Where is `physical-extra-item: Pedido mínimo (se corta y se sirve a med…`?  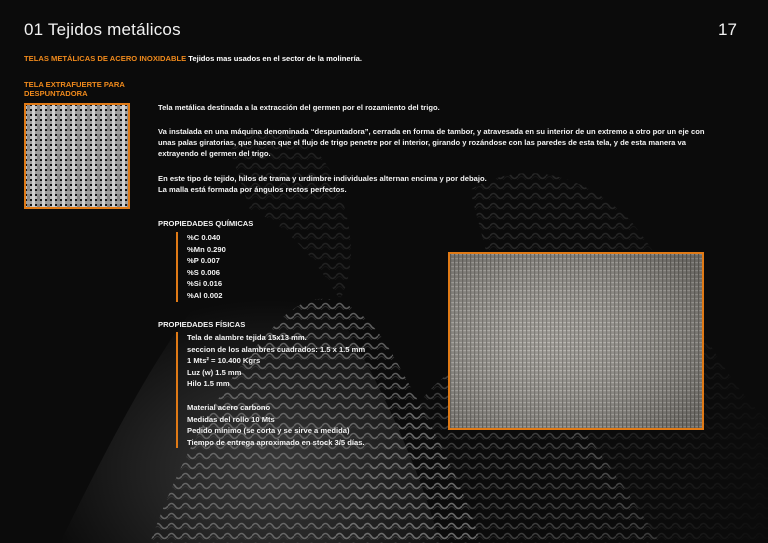
physical-extra-item: Pedido mínimo (se corta y se sirve a med… is located at coordinates (268, 431).